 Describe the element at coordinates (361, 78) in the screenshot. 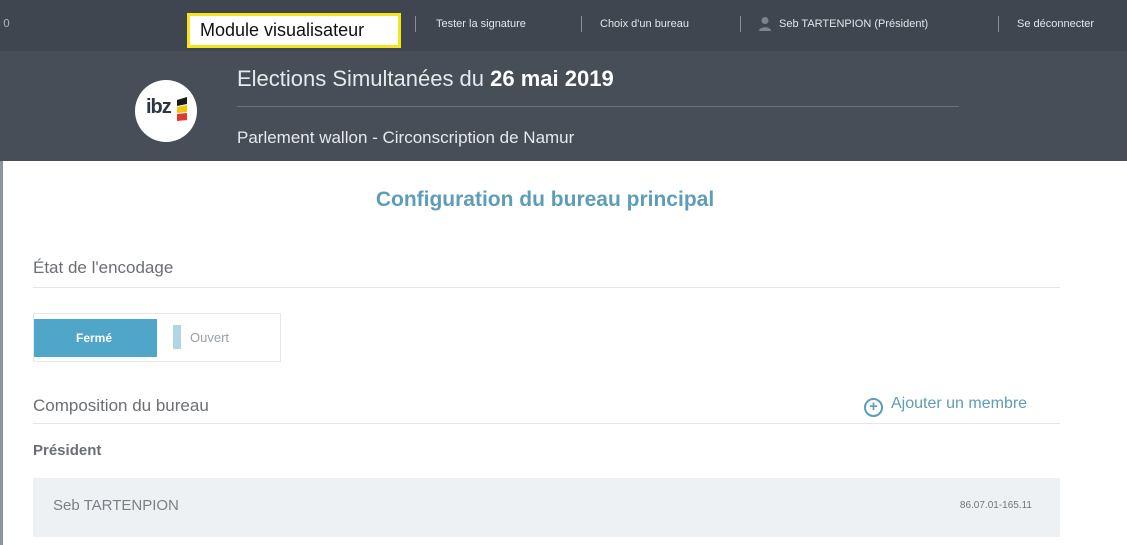

I see `election-title-prefix: Elections Simultanées du` at that location.